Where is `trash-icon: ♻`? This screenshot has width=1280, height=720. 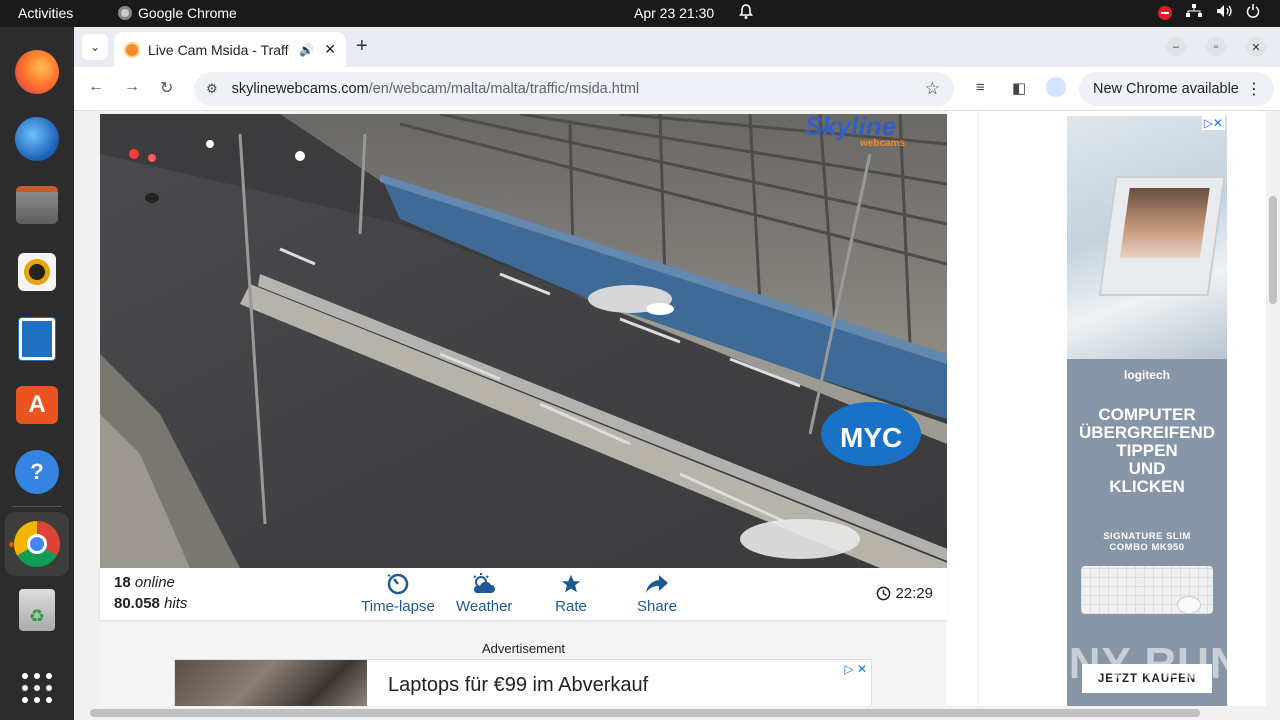
trash-icon: ♻ is located at coordinates (37, 610).